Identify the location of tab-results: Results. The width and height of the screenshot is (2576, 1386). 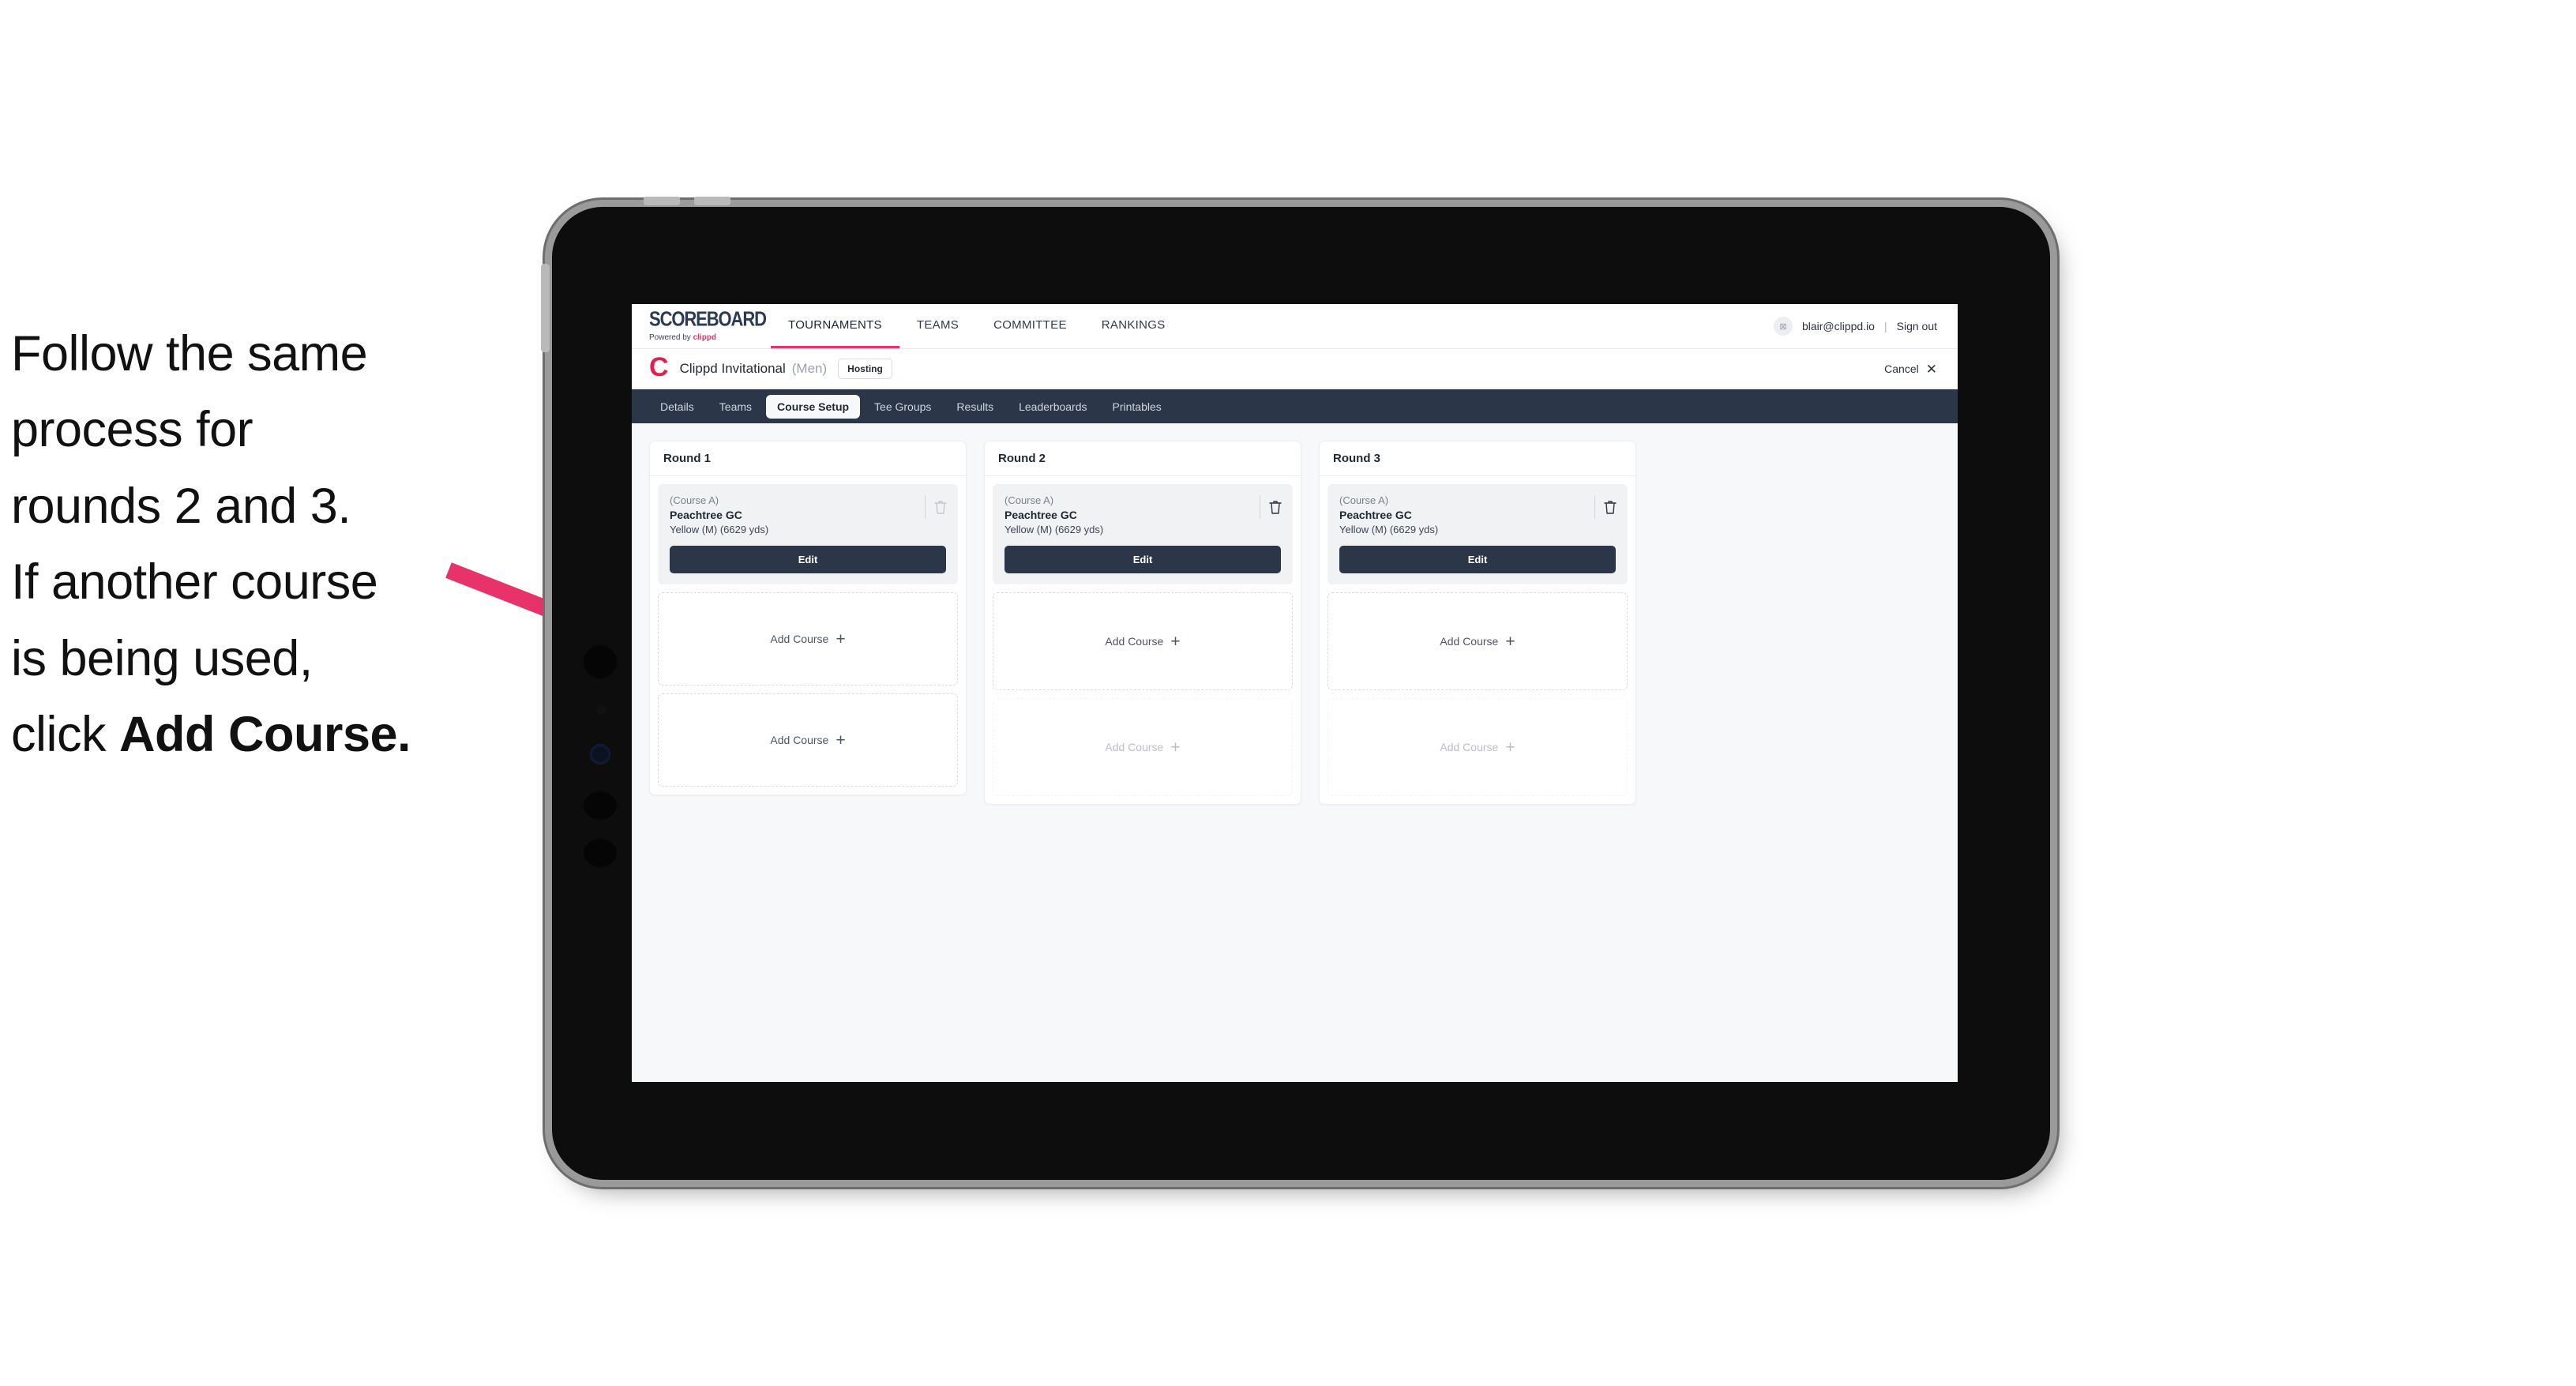
(974, 407).